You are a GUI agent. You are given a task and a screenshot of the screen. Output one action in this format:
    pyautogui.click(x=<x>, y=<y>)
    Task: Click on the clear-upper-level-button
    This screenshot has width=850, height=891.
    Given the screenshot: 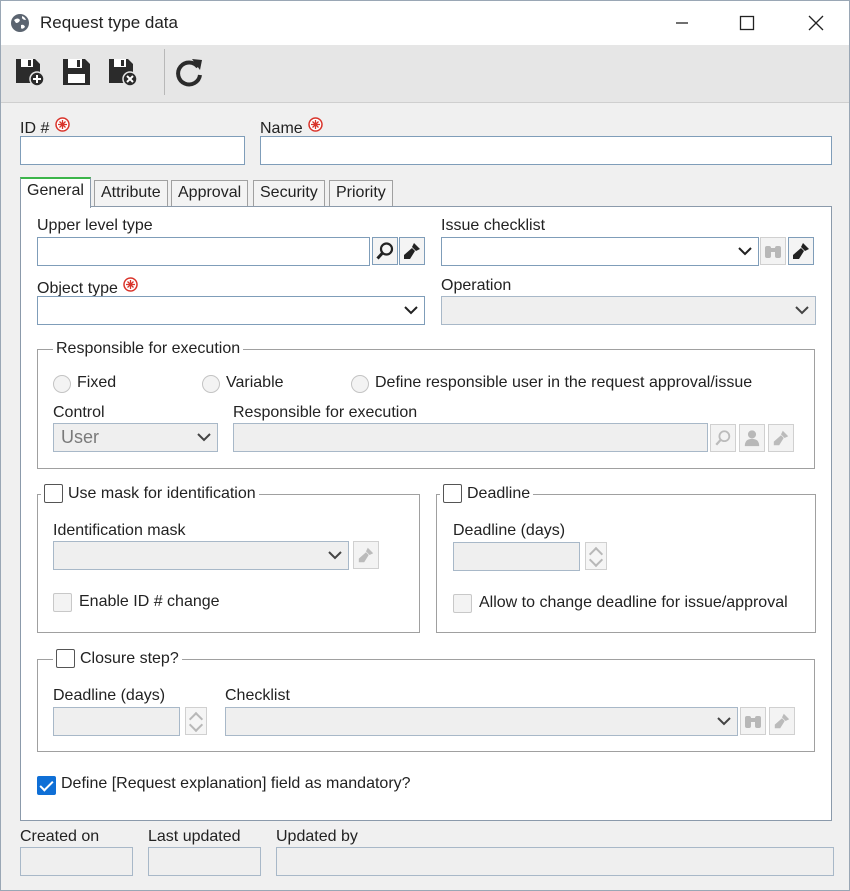 What is the action you would take?
    pyautogui.click(x=412, y=251)
    